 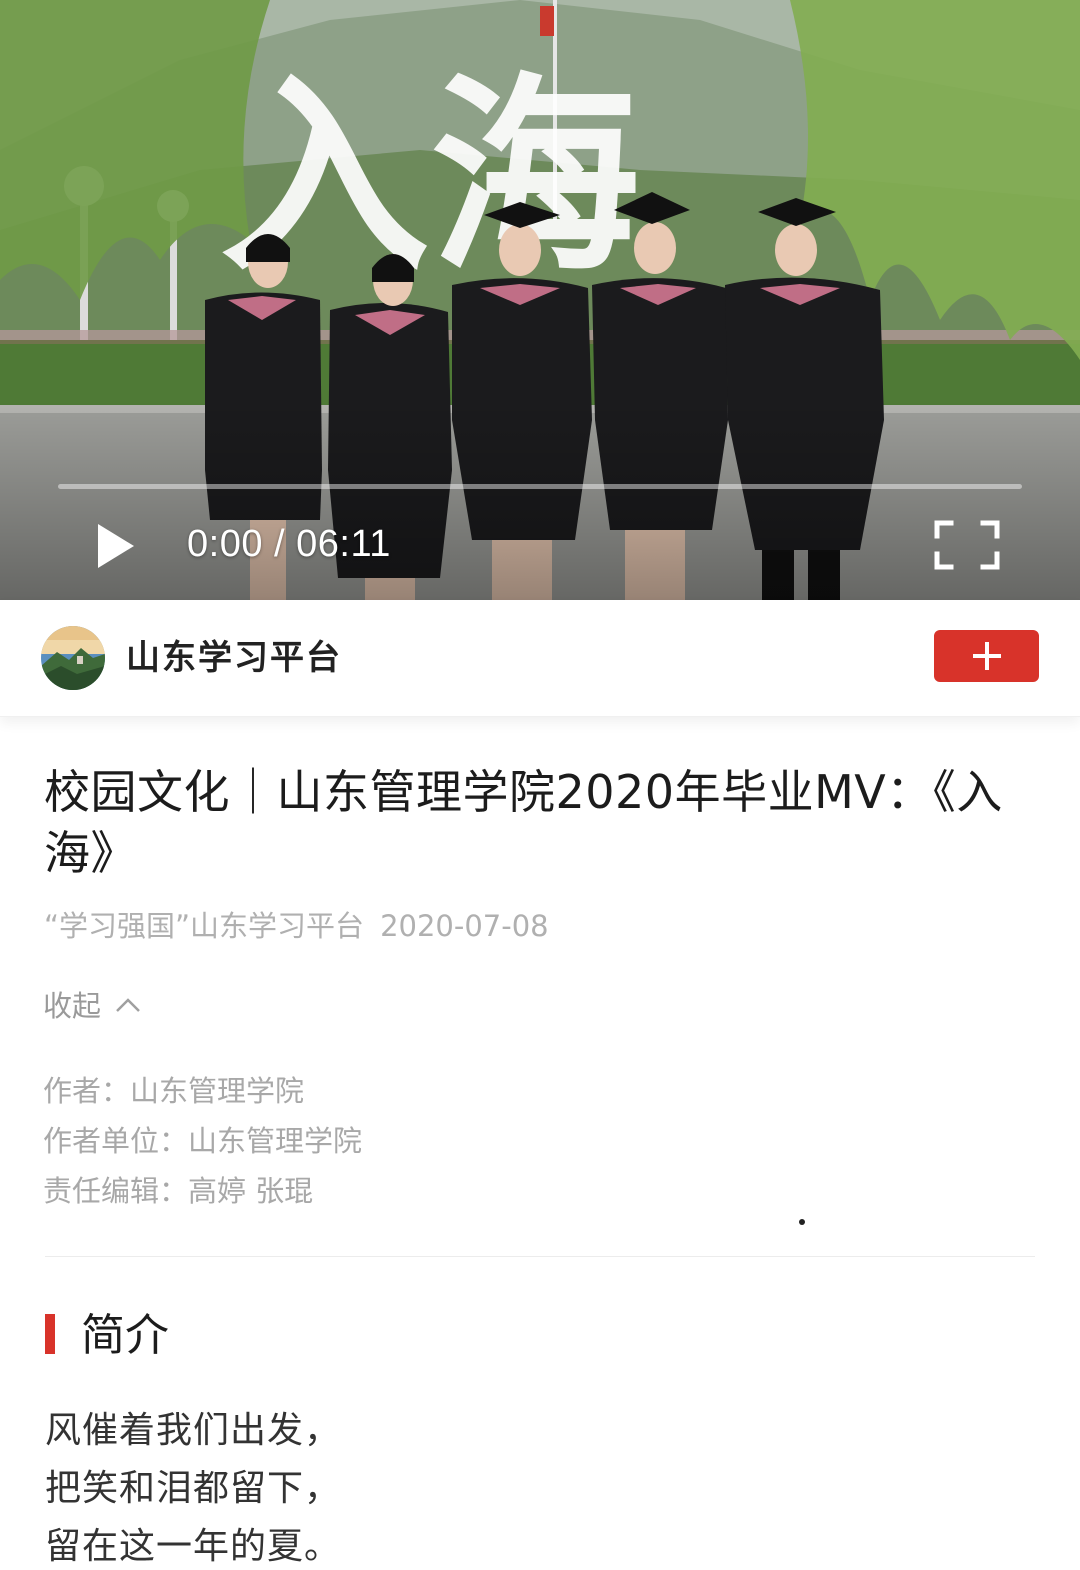 I want to click on chevron-up-icon, so click(x=128, y=1005).